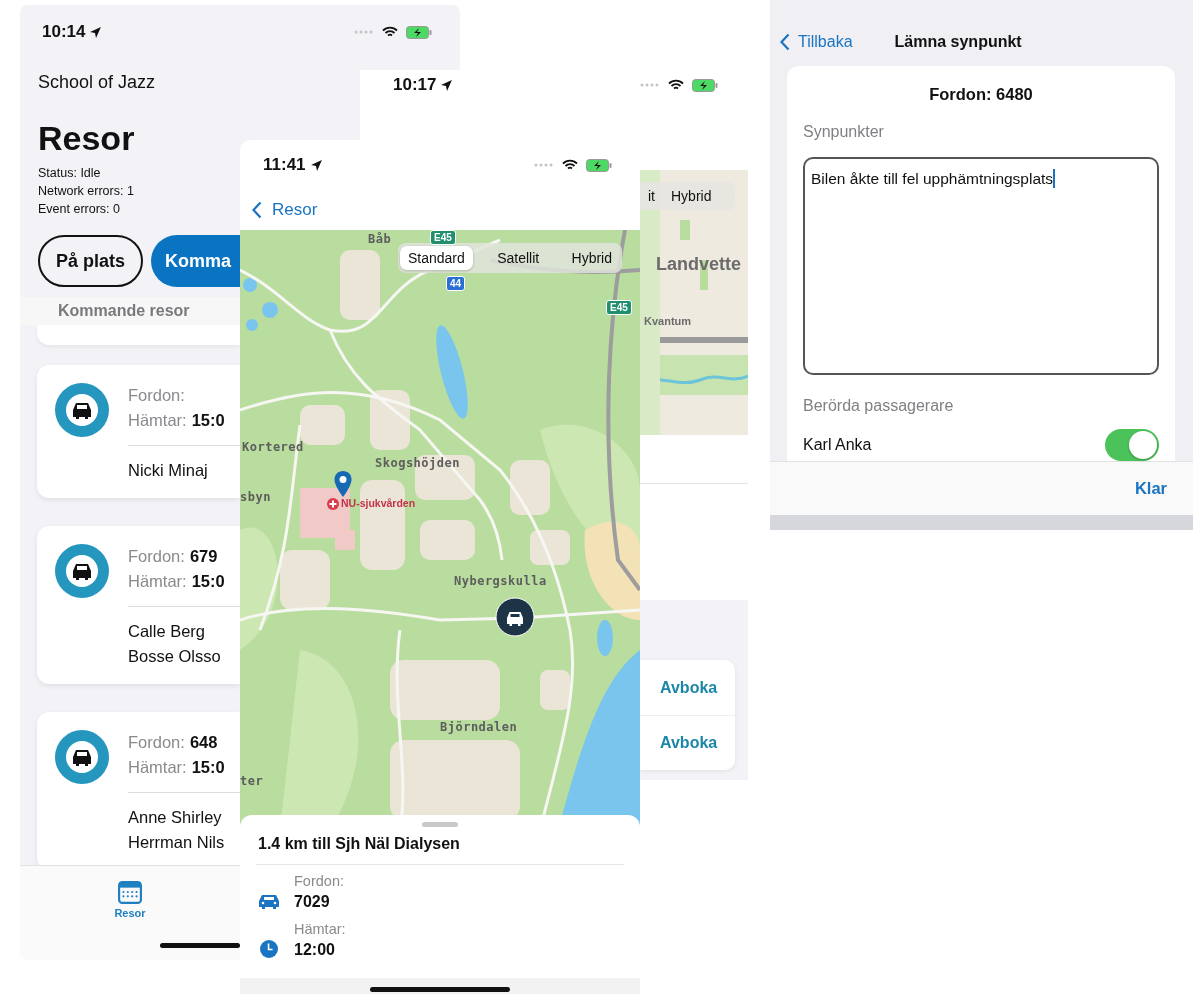 Image resolution: width=1193 pixels, height=994 pixels. What do you see at coordinates (816, 42) in the screenshot?
I see `back-button: Tillbaka` at bounding box center [816, 42].